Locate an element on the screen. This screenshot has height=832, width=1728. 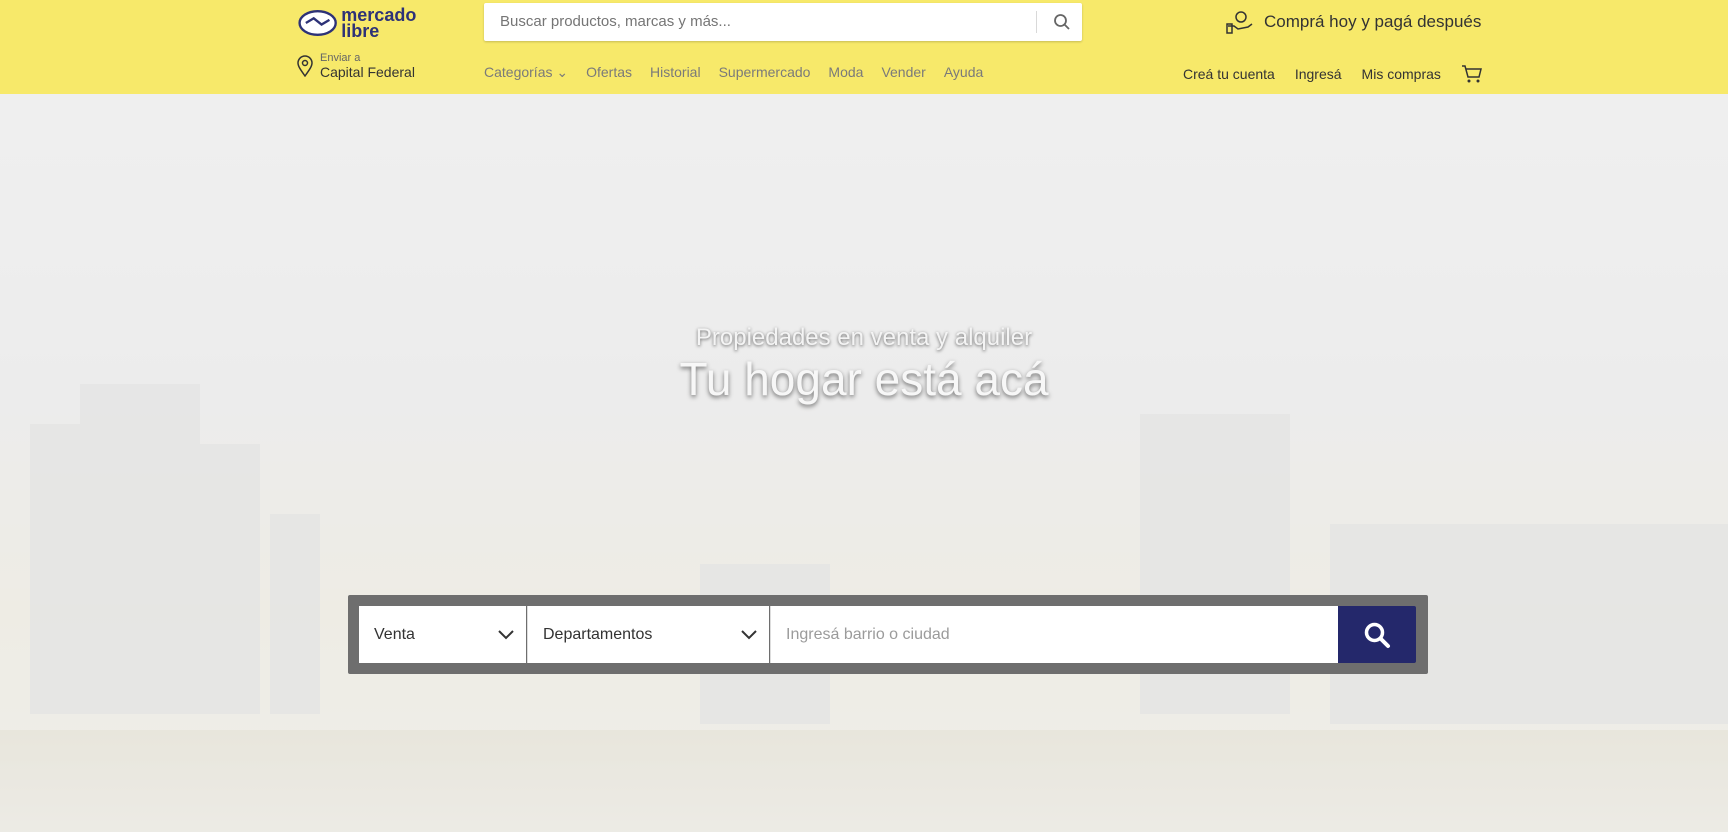
location-placeholder: Ingresá barrio o ciudad is located at coordinates (868, 634).